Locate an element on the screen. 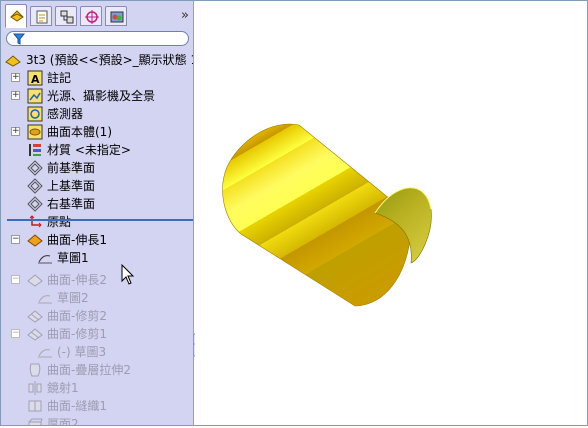 This screenshot has height=428, width=588. tree-filter-input is located at coordinates (97, 38).